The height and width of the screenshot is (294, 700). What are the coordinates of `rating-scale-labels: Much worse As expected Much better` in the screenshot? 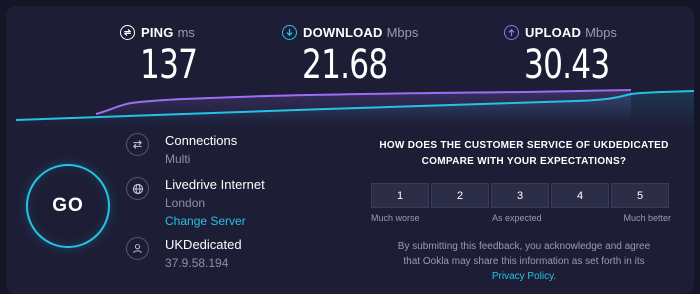 It's located at (521, 220).